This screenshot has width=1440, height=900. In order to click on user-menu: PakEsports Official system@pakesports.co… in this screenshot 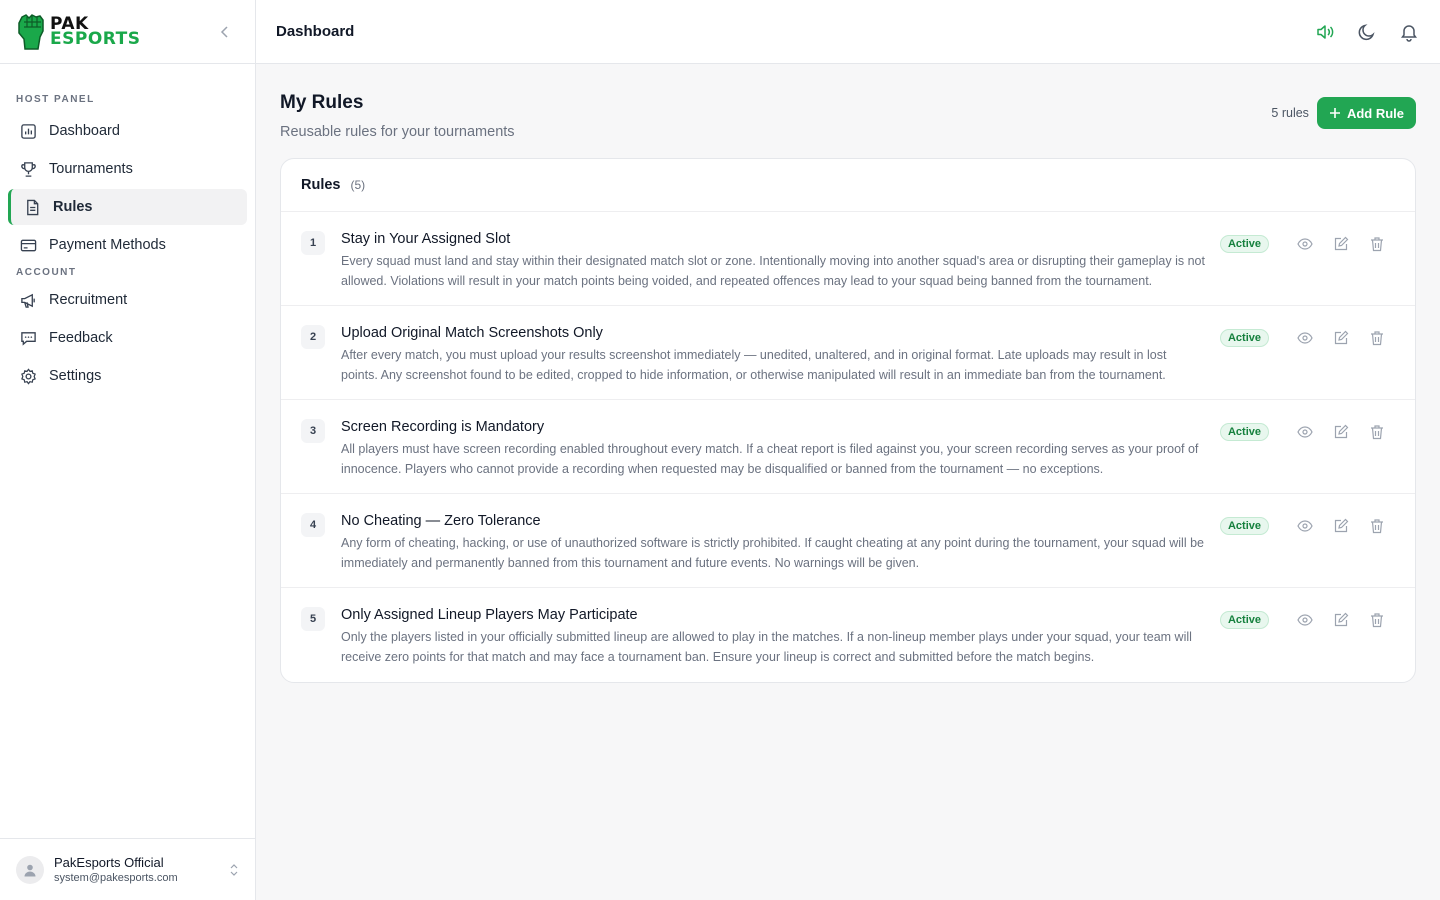, I will do `click(127, 869)`.